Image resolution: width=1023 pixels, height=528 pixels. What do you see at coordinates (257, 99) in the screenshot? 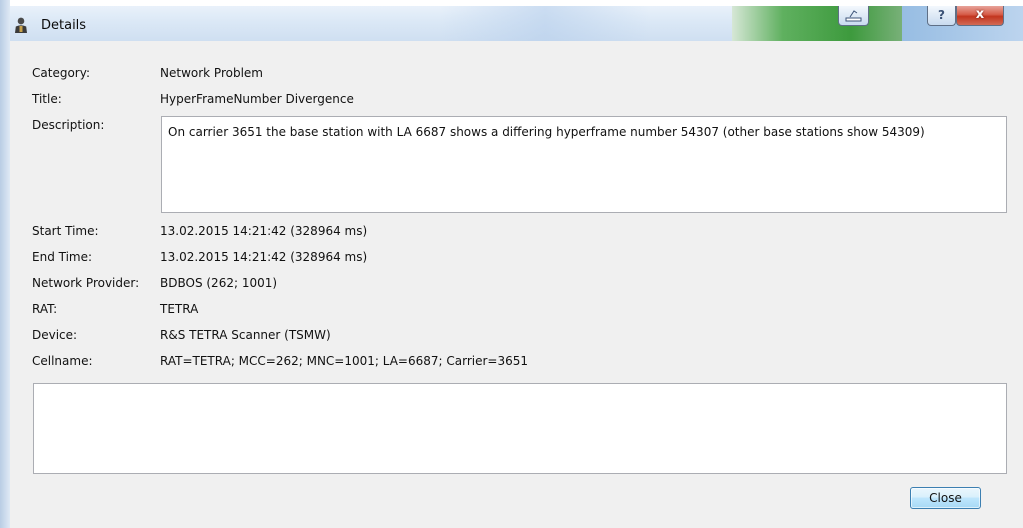
I see `title-value: HyperFrameNumber Divergence` at bounding box center [257, 99].